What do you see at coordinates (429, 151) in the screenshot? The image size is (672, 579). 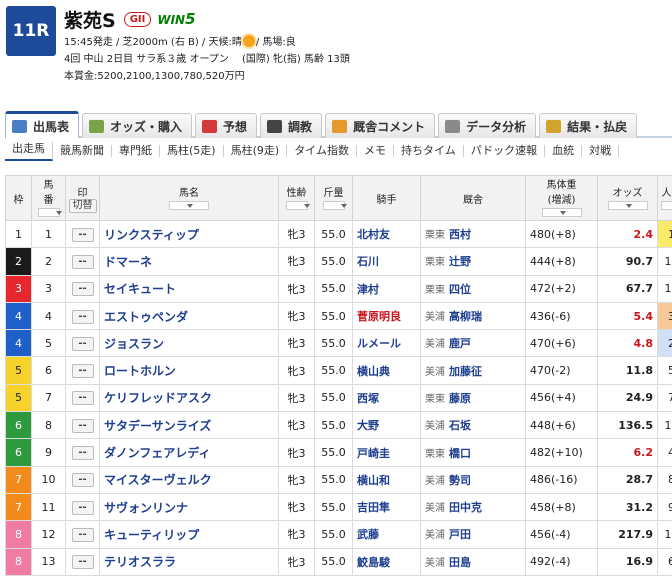 I see `subnav-item: 持ちタイム` at bounding box center [429, 151].